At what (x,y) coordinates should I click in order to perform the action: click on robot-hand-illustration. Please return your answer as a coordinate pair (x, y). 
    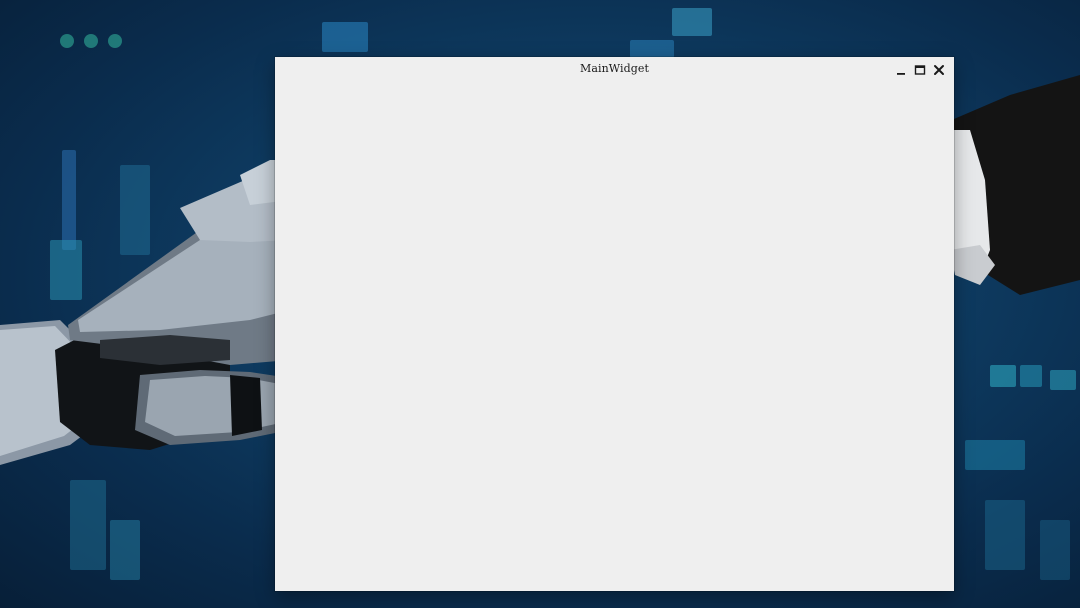
    Looking at the image, I should click on (145, 312).